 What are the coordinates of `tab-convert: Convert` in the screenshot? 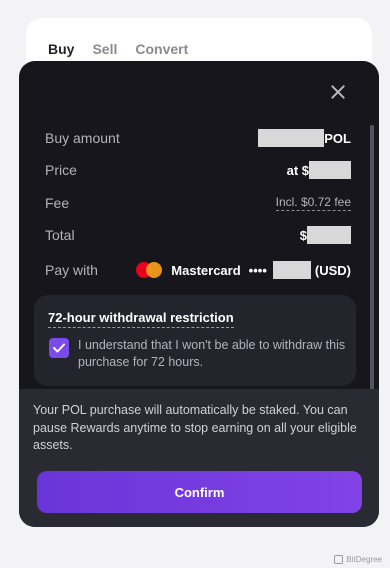 It's located at (161, 49).